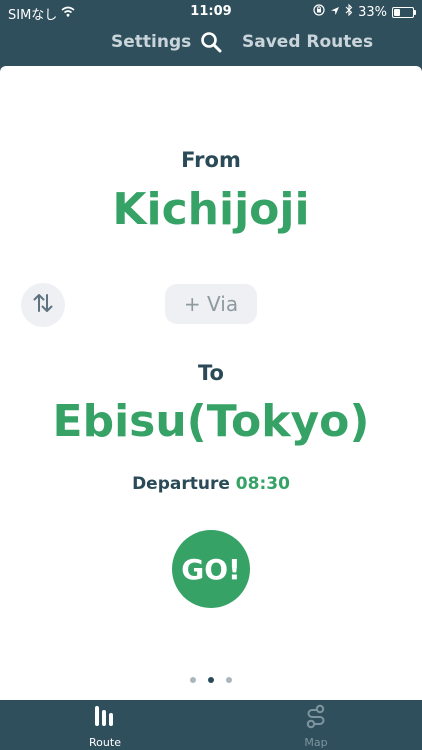 This screenshot has width=422, height=750. What do you see at coordinates (211, 725) in the screenshot?
I see `tab-bar: Route Map` at bounding box center [211, 725].